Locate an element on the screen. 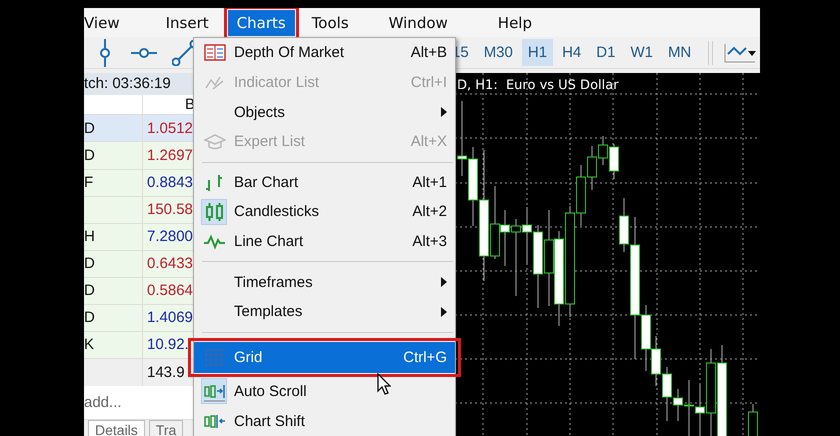 The width and height of the screenshot is (840, 436). bid-price: 10.92. is located at coordinates (168, 345).